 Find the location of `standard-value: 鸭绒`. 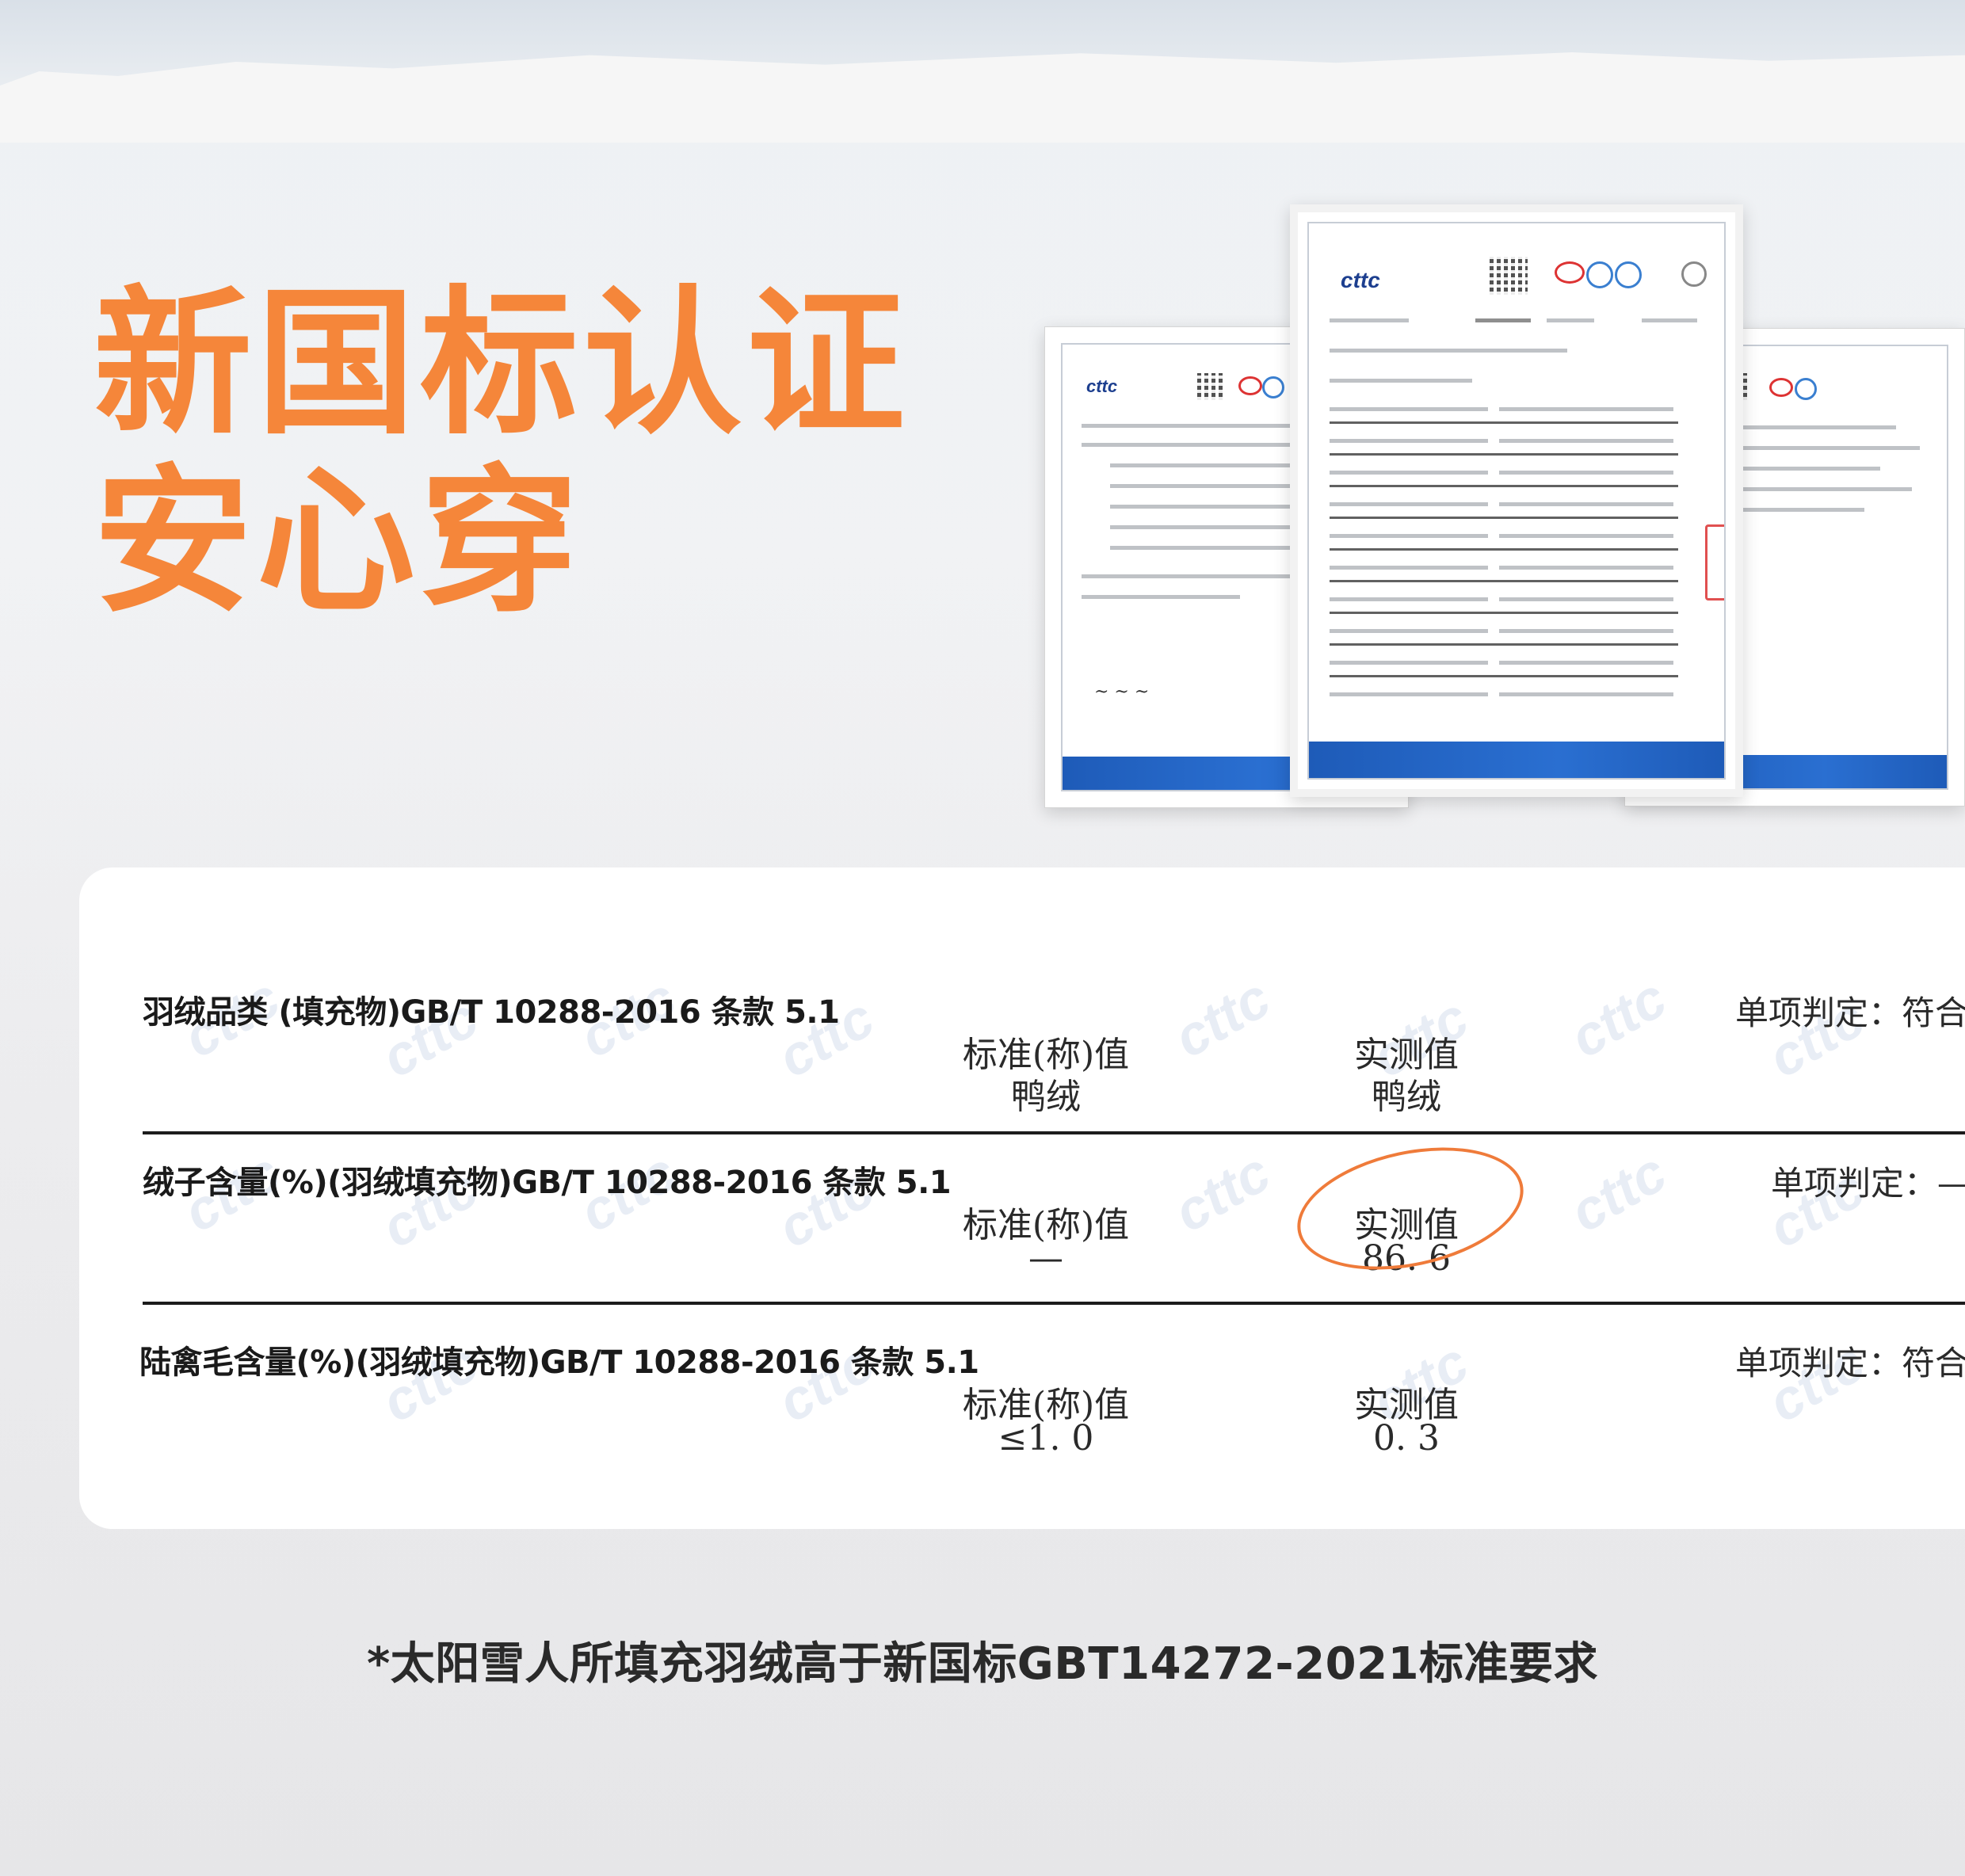

standard-value: 鸭绒 is located at coordinates (1046, 1097).